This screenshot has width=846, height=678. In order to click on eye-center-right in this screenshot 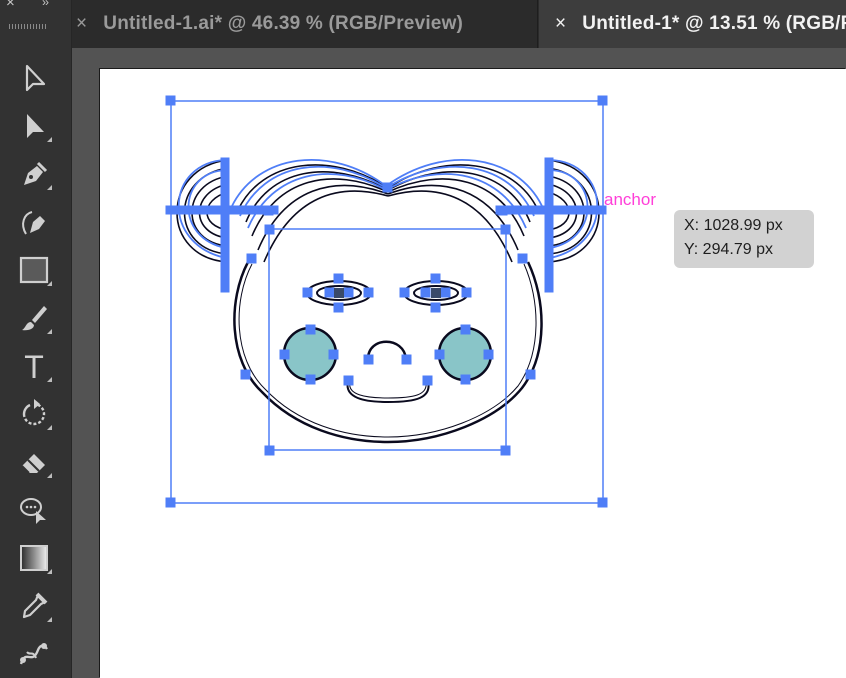, I will do `click(436, 293)`.